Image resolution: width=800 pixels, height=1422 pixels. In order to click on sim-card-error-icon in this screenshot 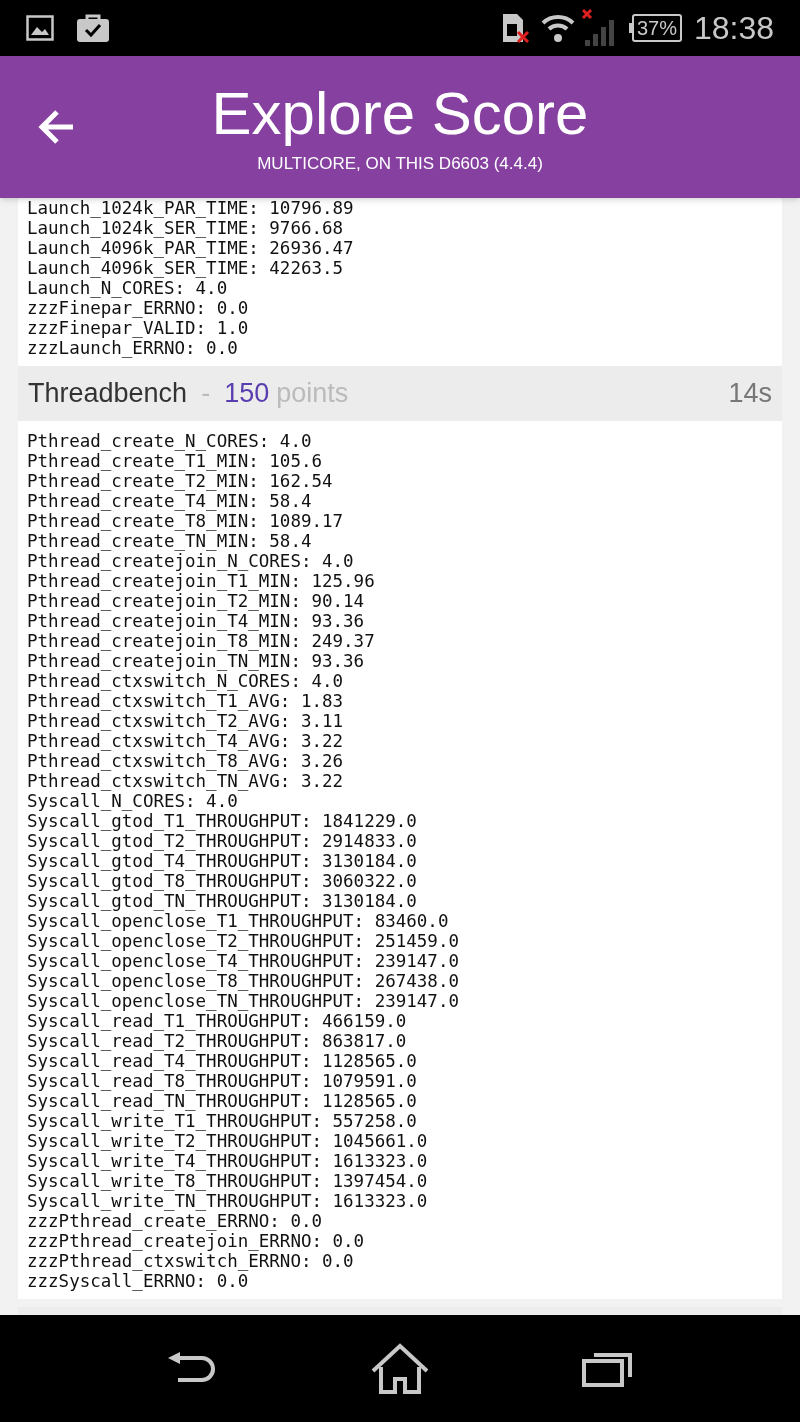, I will do `click(515, 28)`.